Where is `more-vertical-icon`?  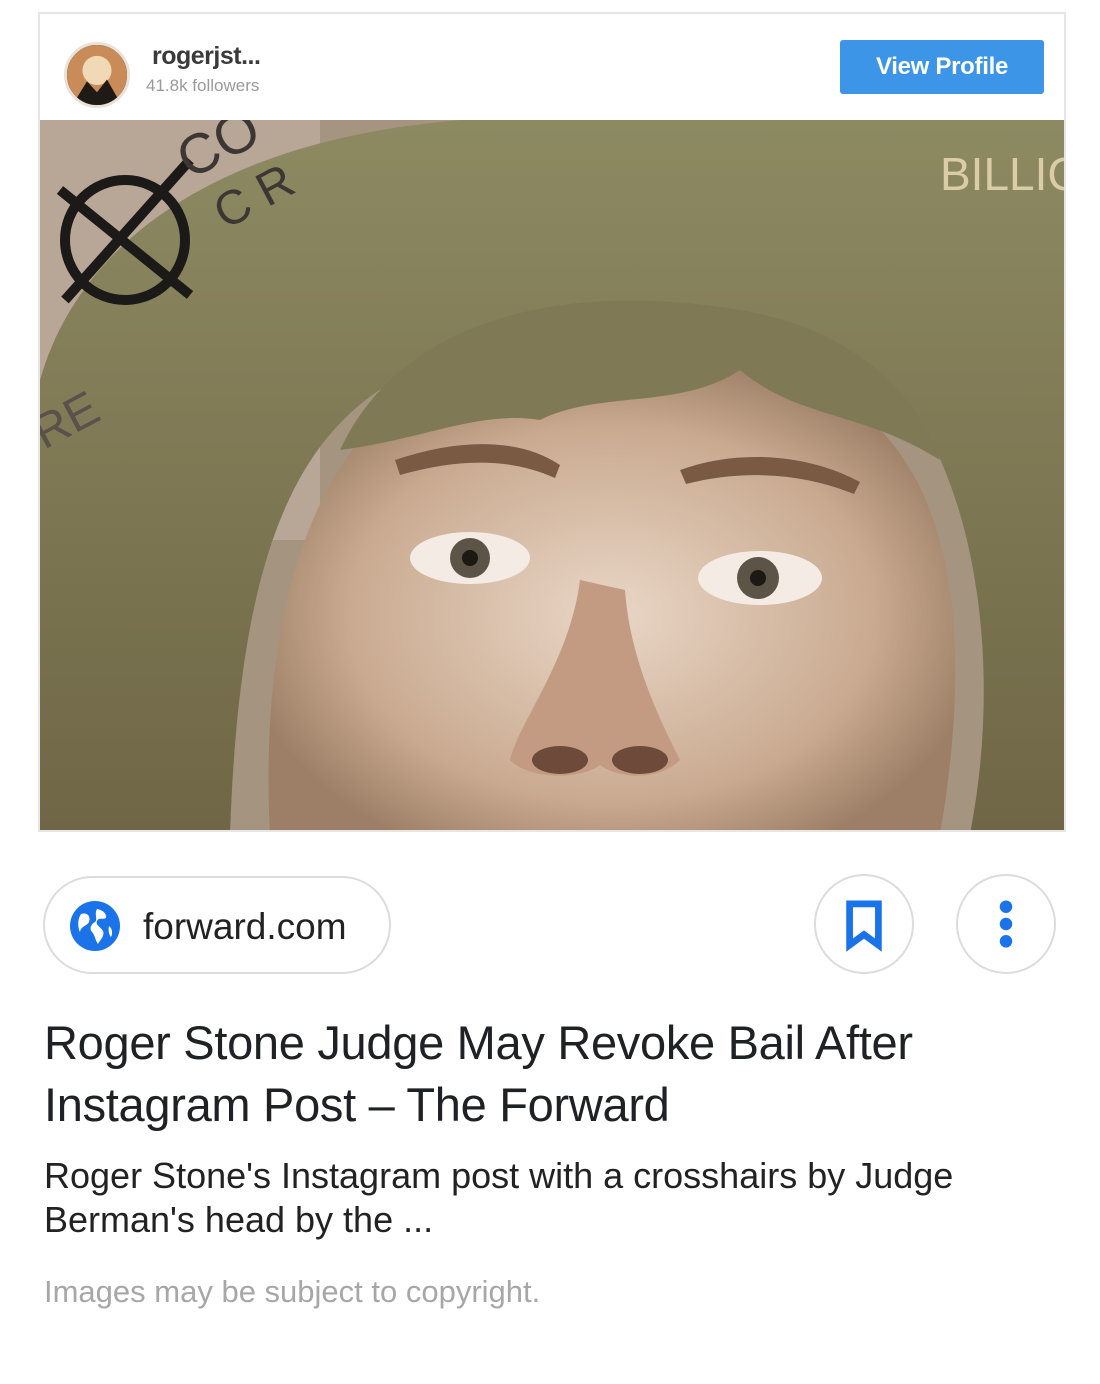 more-vertical-icon is located at coordinates (1006, 924).